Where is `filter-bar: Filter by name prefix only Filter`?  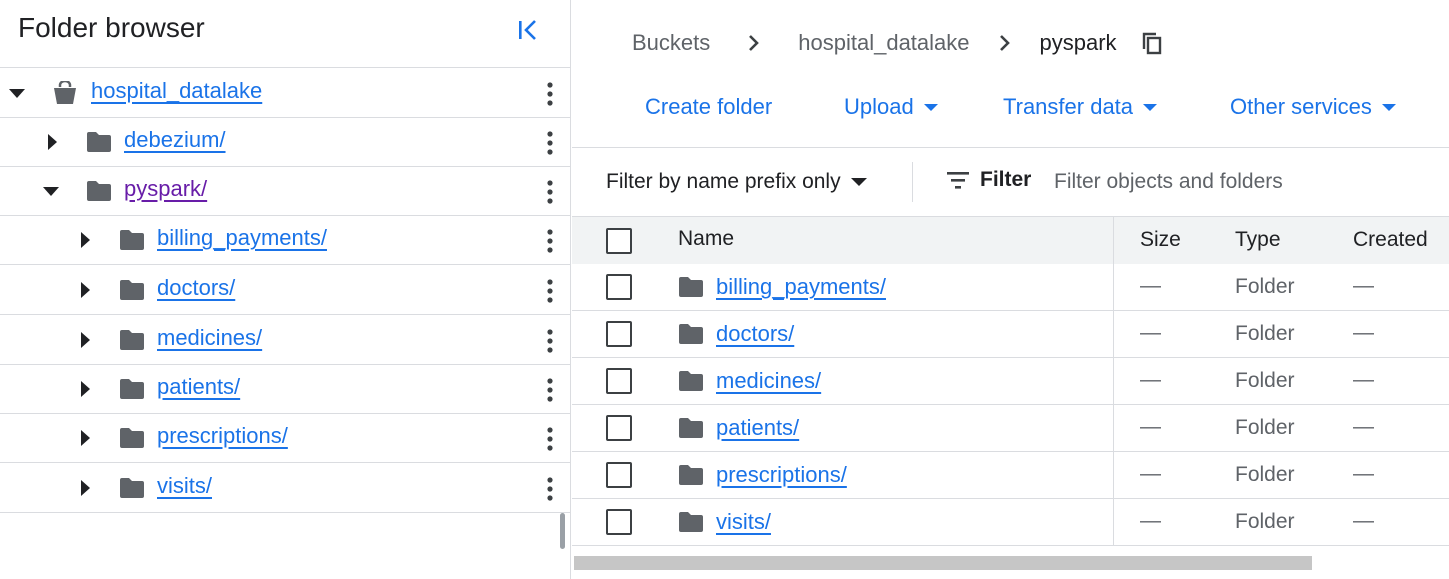
filter-bar: Filter by name prefix only Filter is located at coordinates (1010, 182).